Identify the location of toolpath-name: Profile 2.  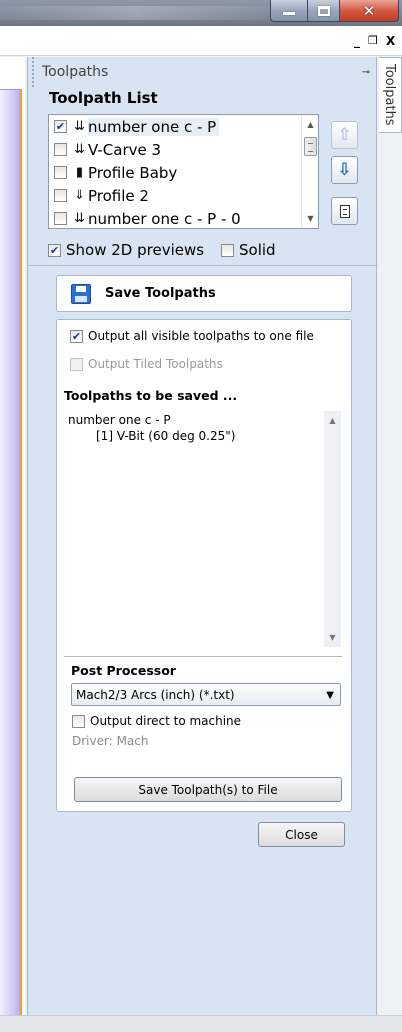
(118, 195).